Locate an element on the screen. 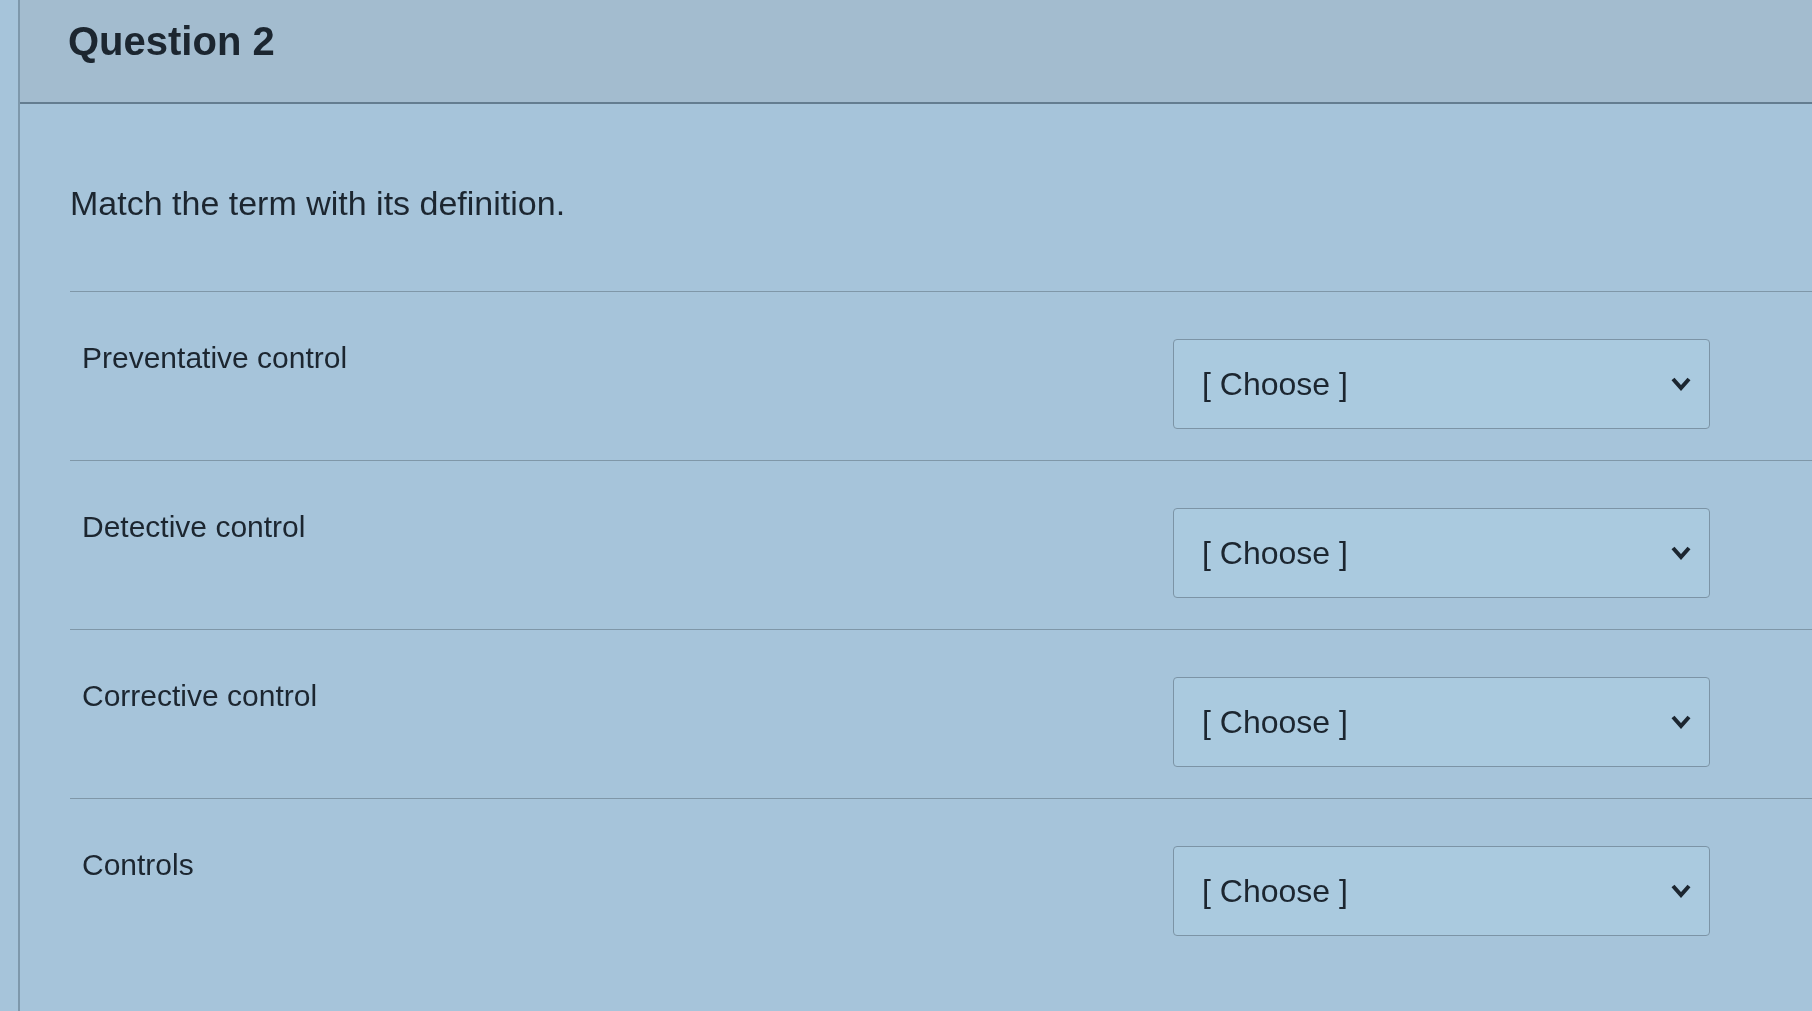 This screenshot has height=1011, width=1812. term-label: Corrective control is located at coordinates (200, 696).